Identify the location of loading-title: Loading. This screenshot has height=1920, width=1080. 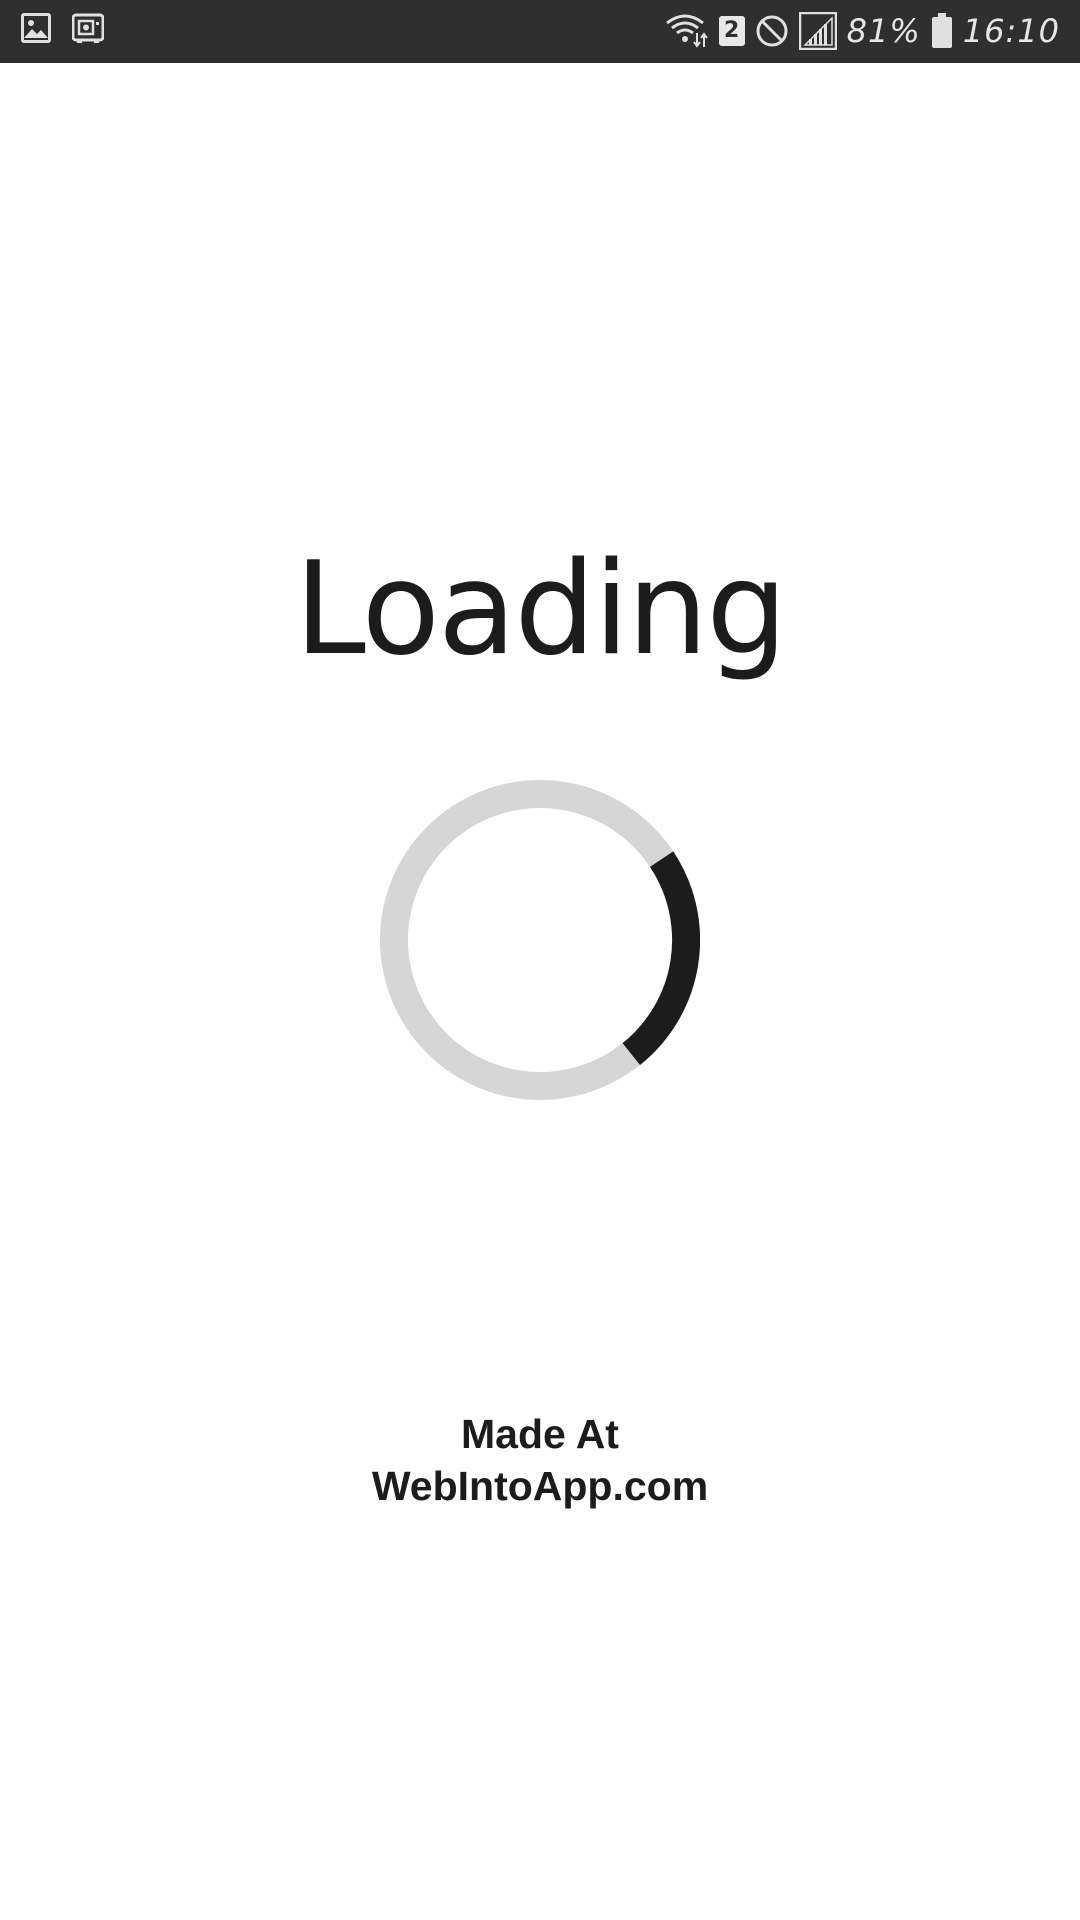
(541, 609).